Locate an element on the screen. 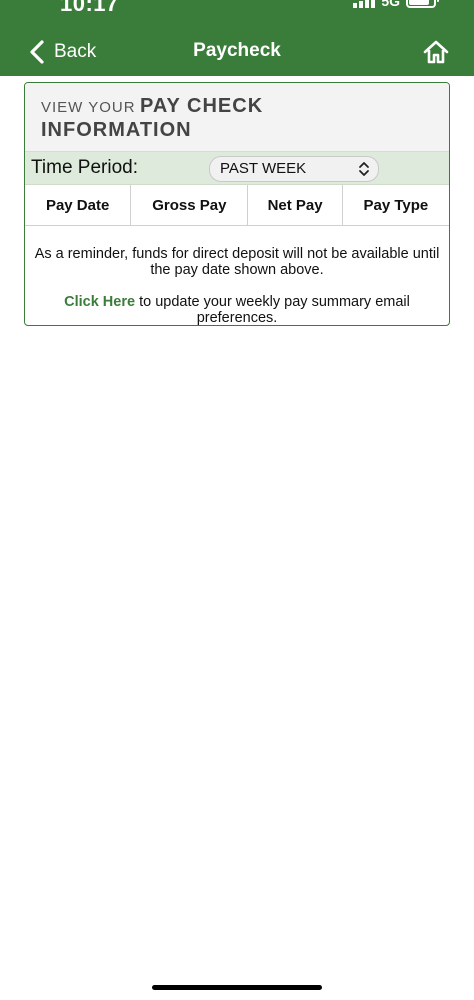 The height and width of the screenshot is (1000, 474). time-period-label: Time Period: is located at coordinates (84, 167).